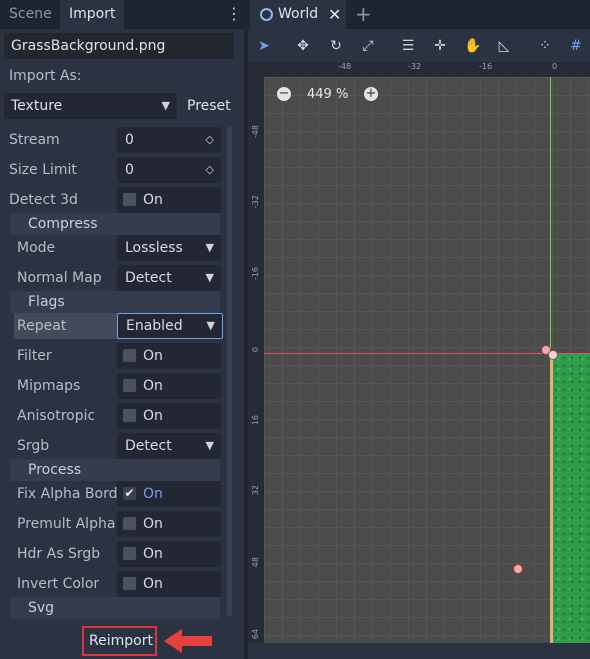 The width and height of the screenshot is (590, 659). What do you see at coordinates (209, 106) in the screenshot?
I see `preset-button: Preset` at bounding box center [209, 106].